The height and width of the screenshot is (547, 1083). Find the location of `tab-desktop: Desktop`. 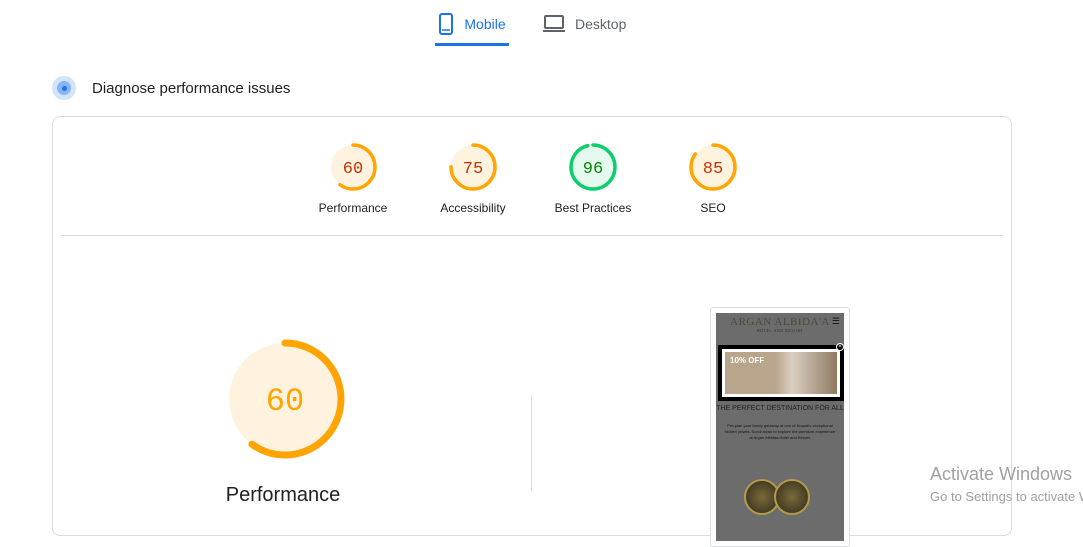

tab-desktop: Desktop is located at coordinates (584, 27).